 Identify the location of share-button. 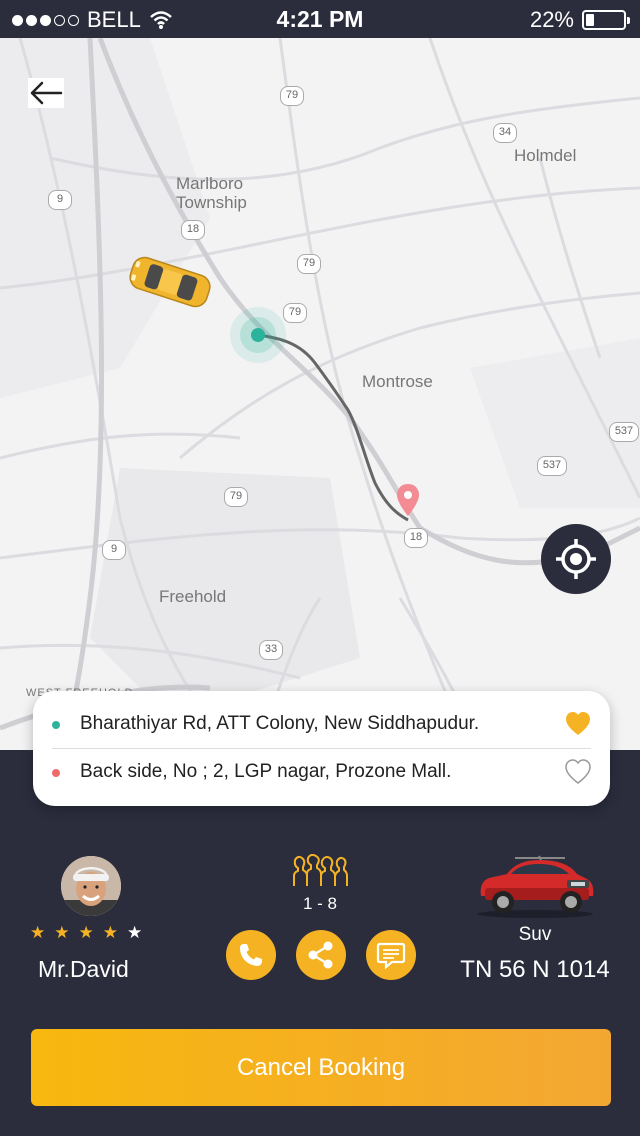
(321, 955).